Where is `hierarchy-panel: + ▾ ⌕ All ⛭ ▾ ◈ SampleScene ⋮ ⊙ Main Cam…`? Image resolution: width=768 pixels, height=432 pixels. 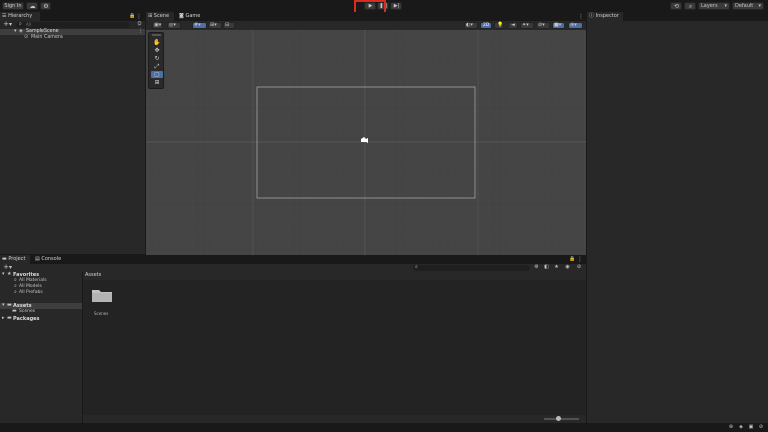 hierarchy-panel: + ▾ ⌕ All ⛭ ▾ ◈ SampleScene ⋮ ⊙ Main Cam… is located at coordinates (72, 137).